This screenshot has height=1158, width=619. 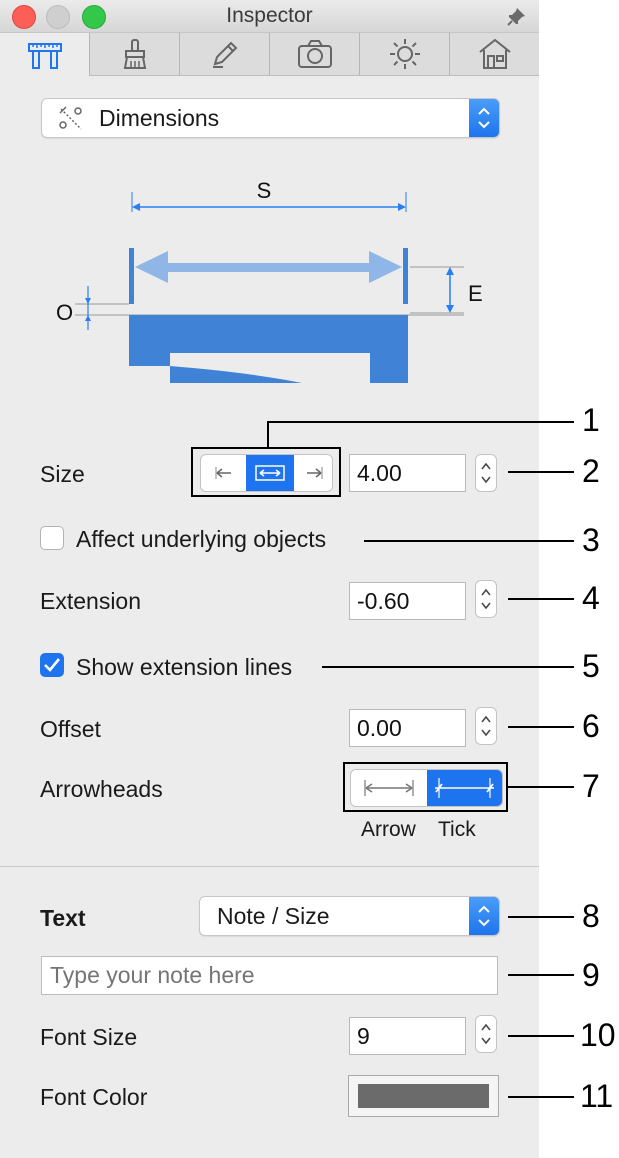 What do you see at coordinates (273, 916) in the screenshot?
I see `text-source-value: Note / Size` at bounding box center [273, 916].